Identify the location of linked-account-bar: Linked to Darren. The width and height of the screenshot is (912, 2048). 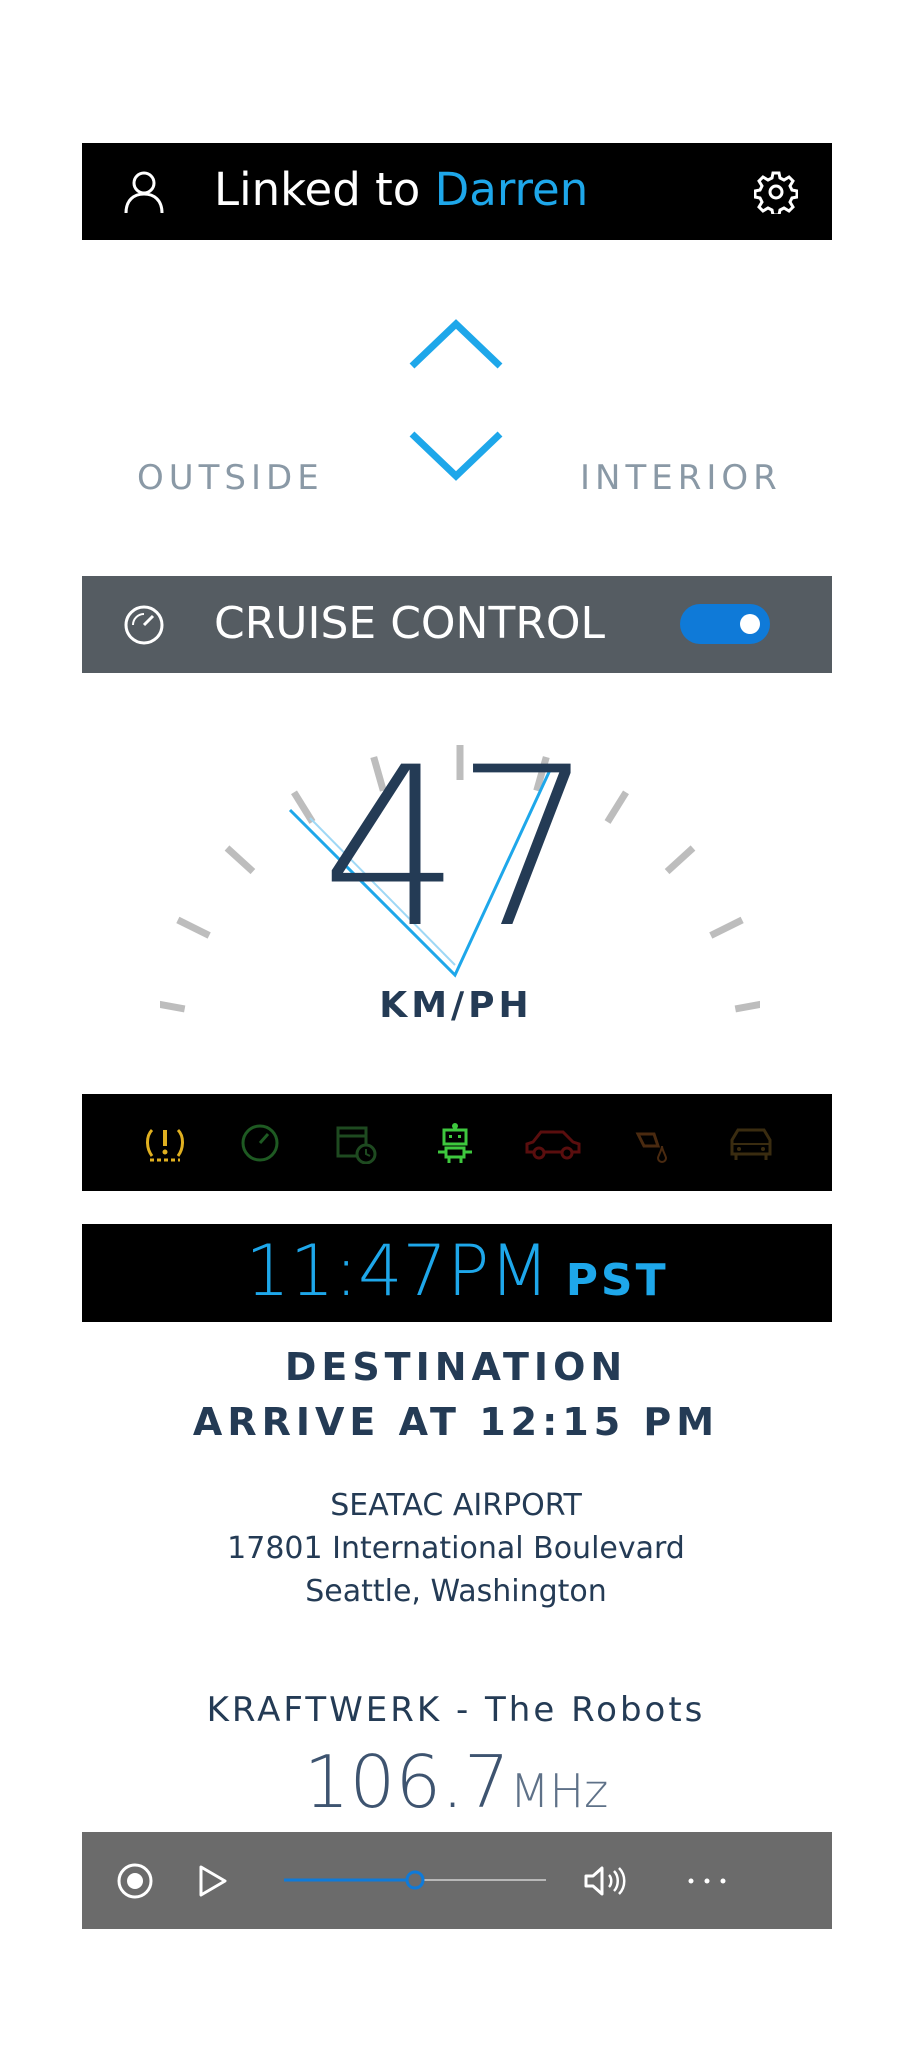
(457, 191).